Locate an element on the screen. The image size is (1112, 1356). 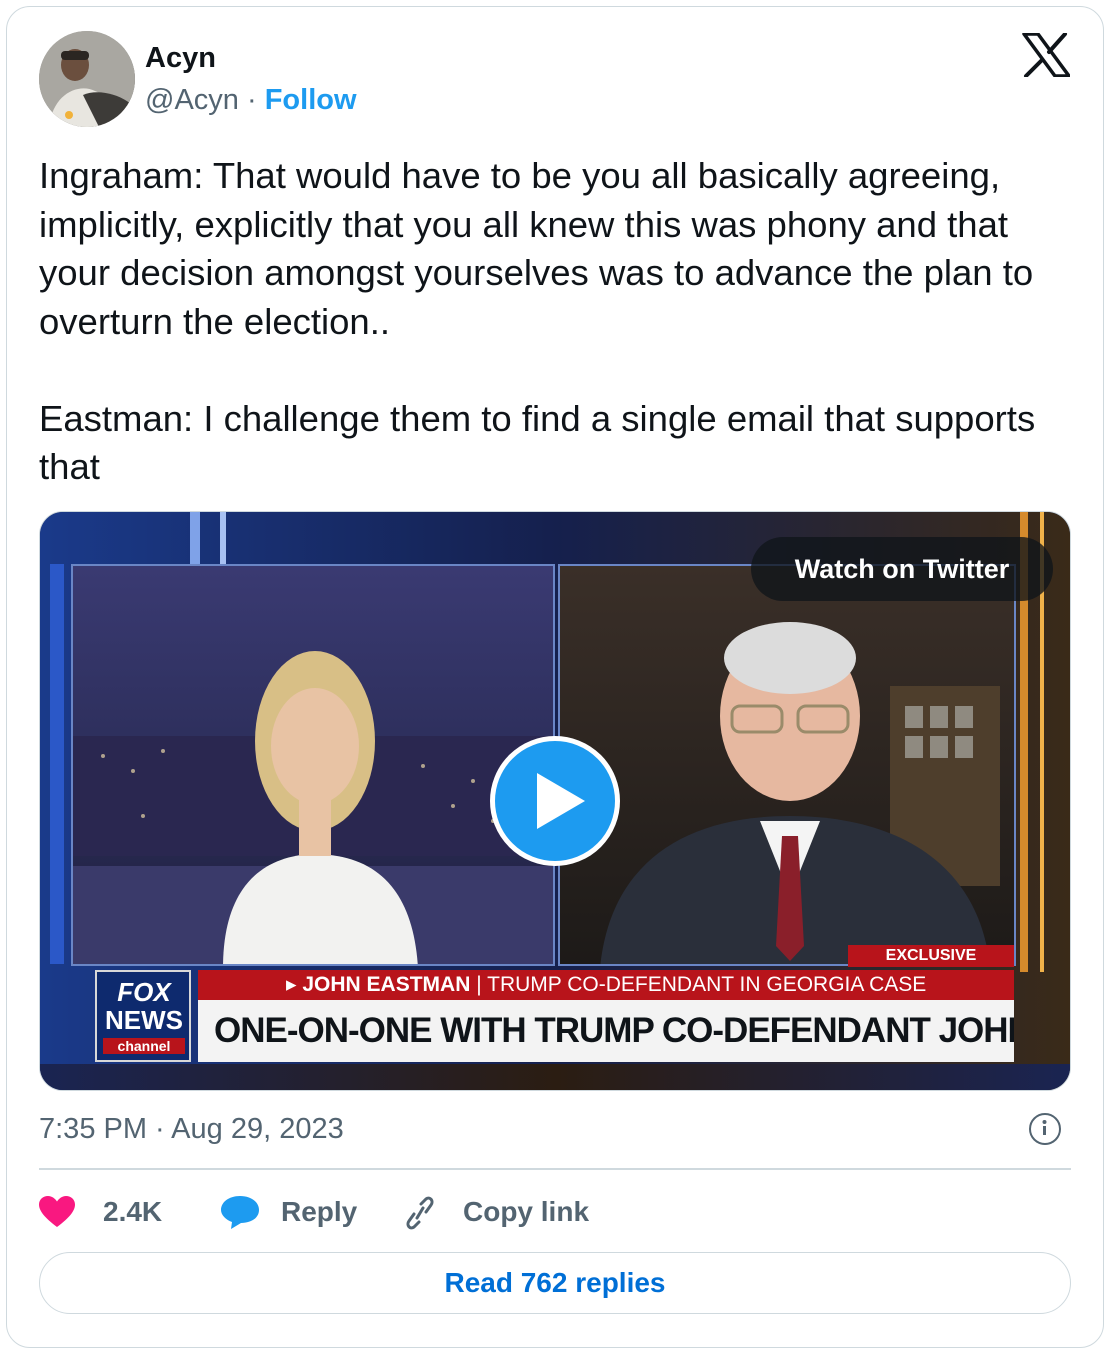
avatar is located at coordinates (87, 79).